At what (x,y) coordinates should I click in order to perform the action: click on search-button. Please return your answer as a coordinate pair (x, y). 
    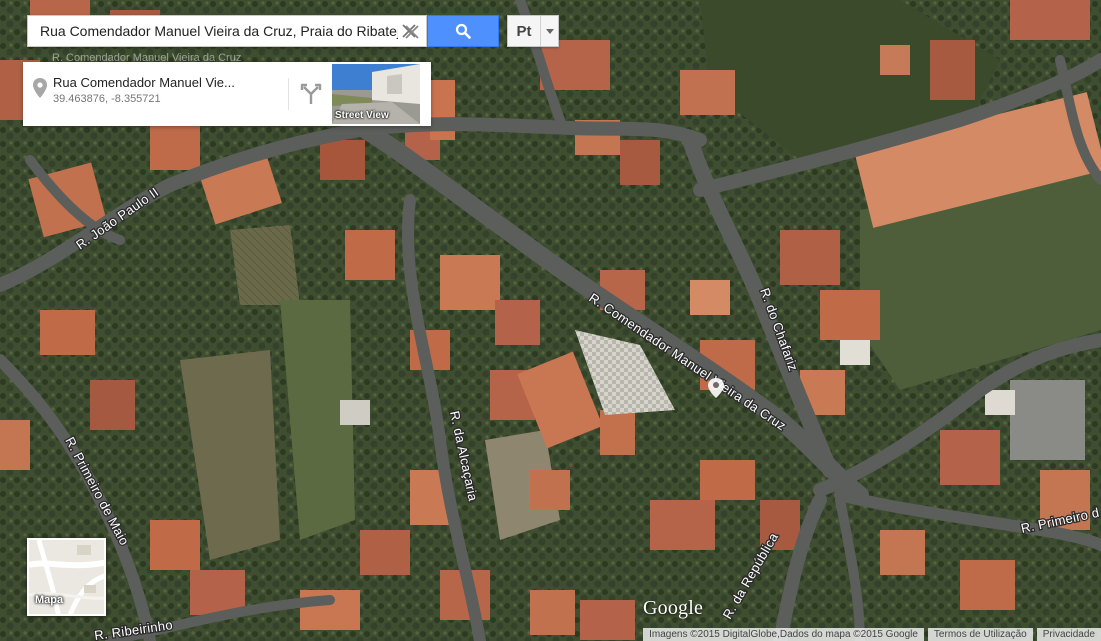
    Looking at the image, I should click on (463, 31).